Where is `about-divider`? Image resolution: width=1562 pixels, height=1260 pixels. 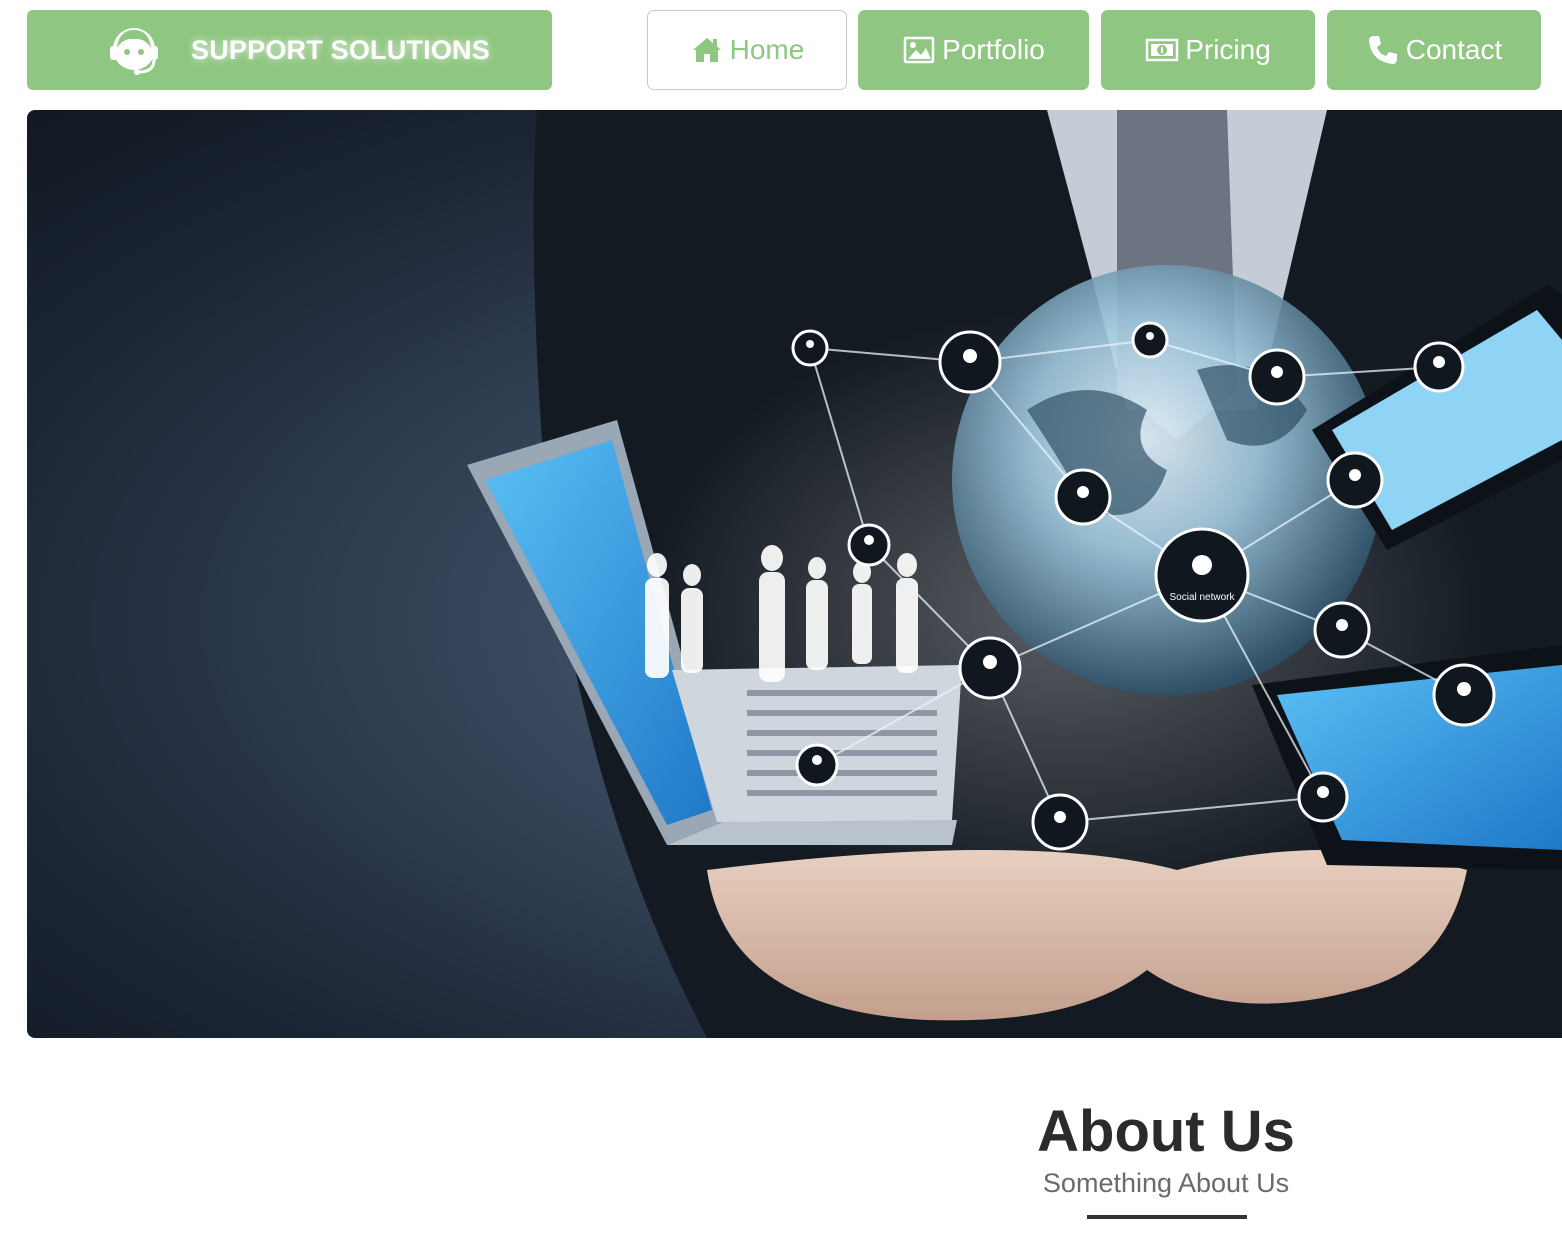
about-divider is located at coordinates (1167, 1217).